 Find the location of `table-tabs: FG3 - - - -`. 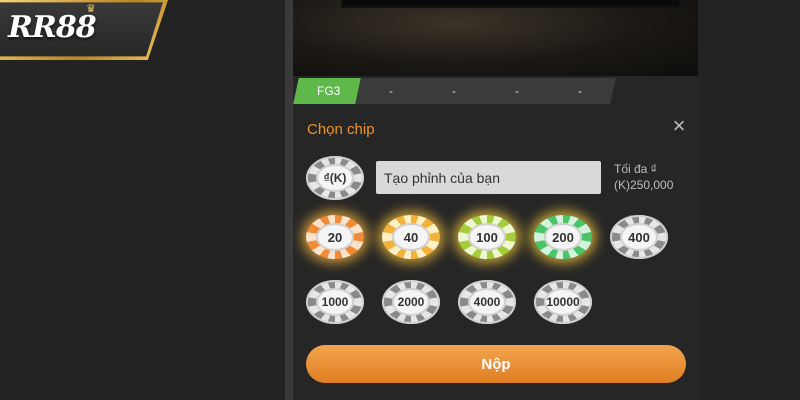

table-tabs: FG3 - - - - is located at coordinates (495, 91).